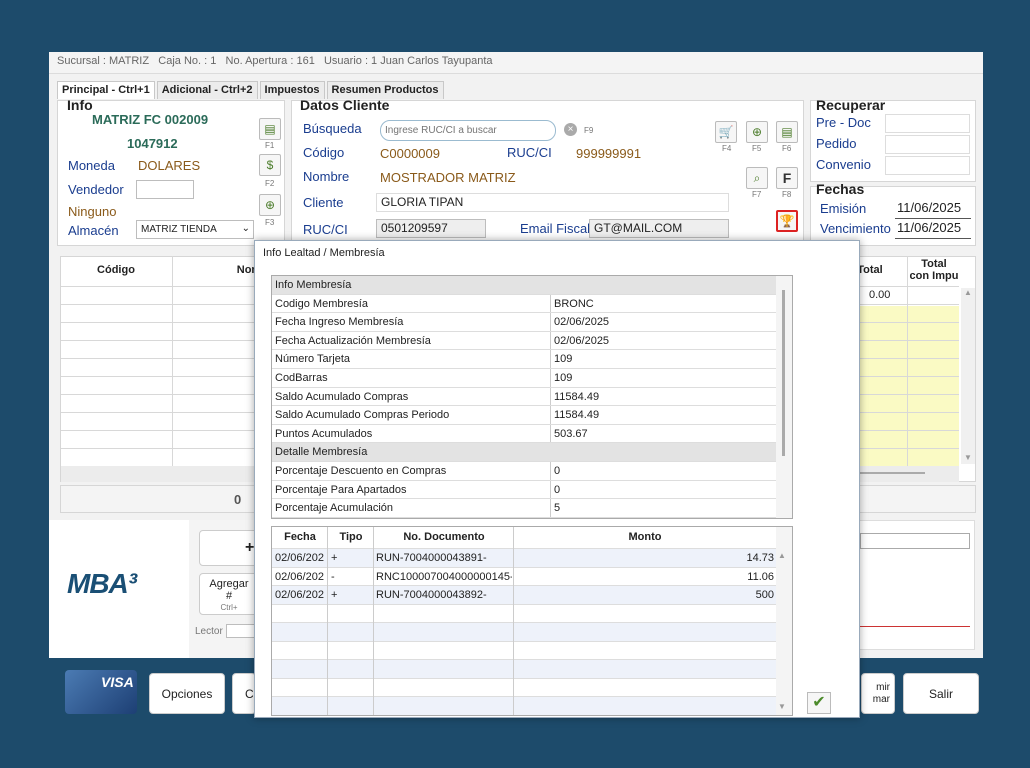 The height and width of the screenshot is (768, 1030). I want to click on membership-row: Fecha Actualización Membresía 02/06/2025, so click(524, 341).